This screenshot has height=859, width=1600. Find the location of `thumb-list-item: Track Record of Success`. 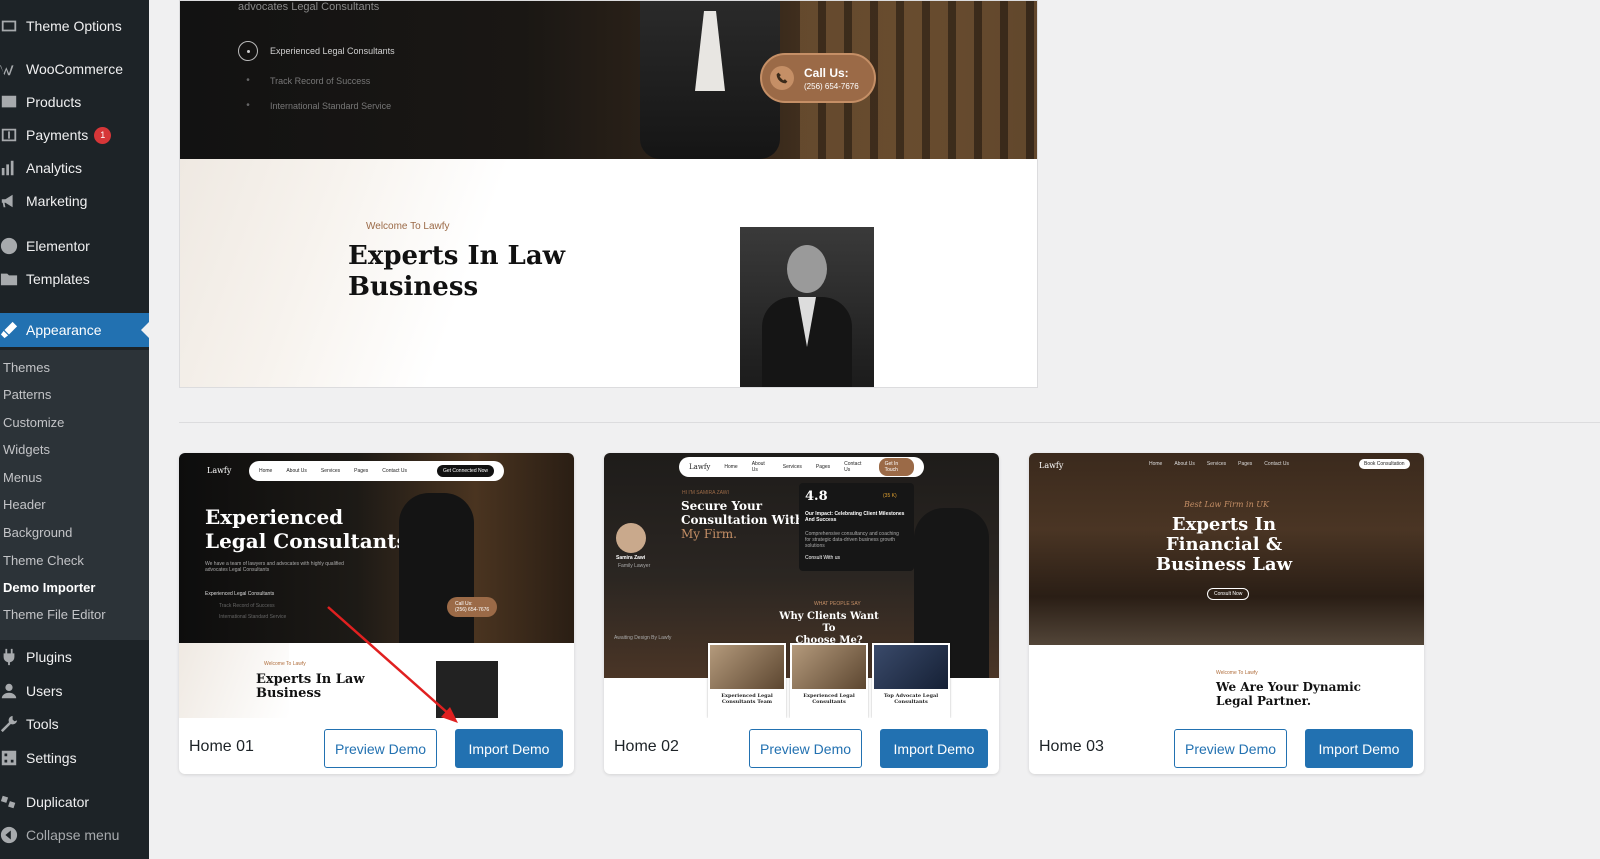

thumb-list-item: Track Record of Success is located at coordinates (247, 606).